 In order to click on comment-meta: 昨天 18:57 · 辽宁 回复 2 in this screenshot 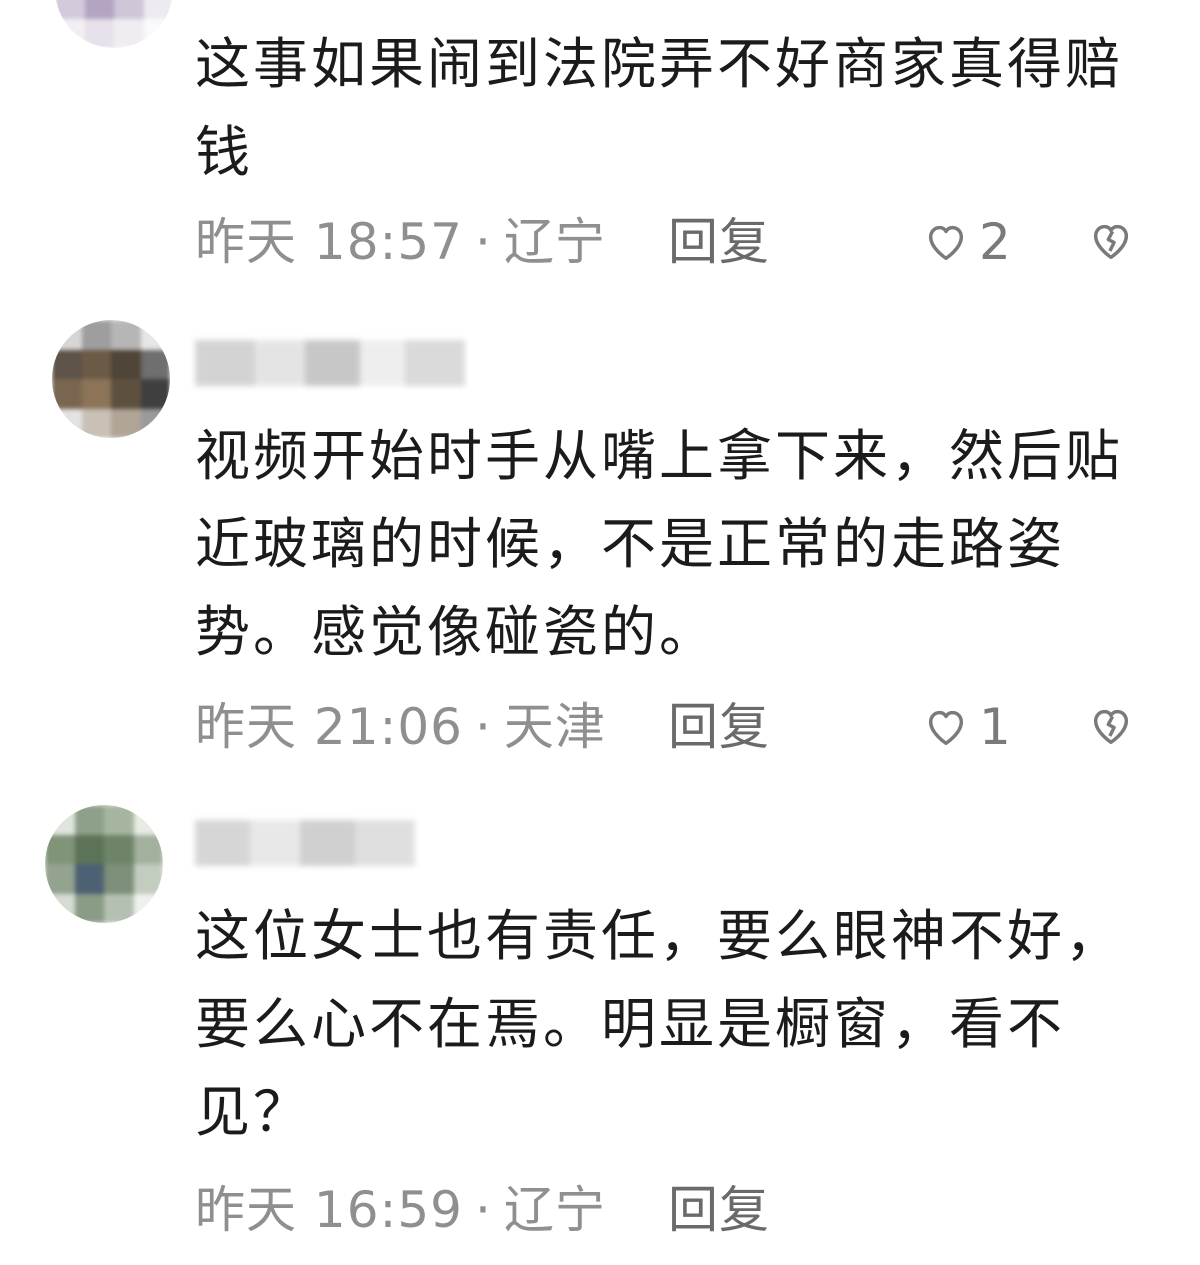, I will do `click(675, 242)`.